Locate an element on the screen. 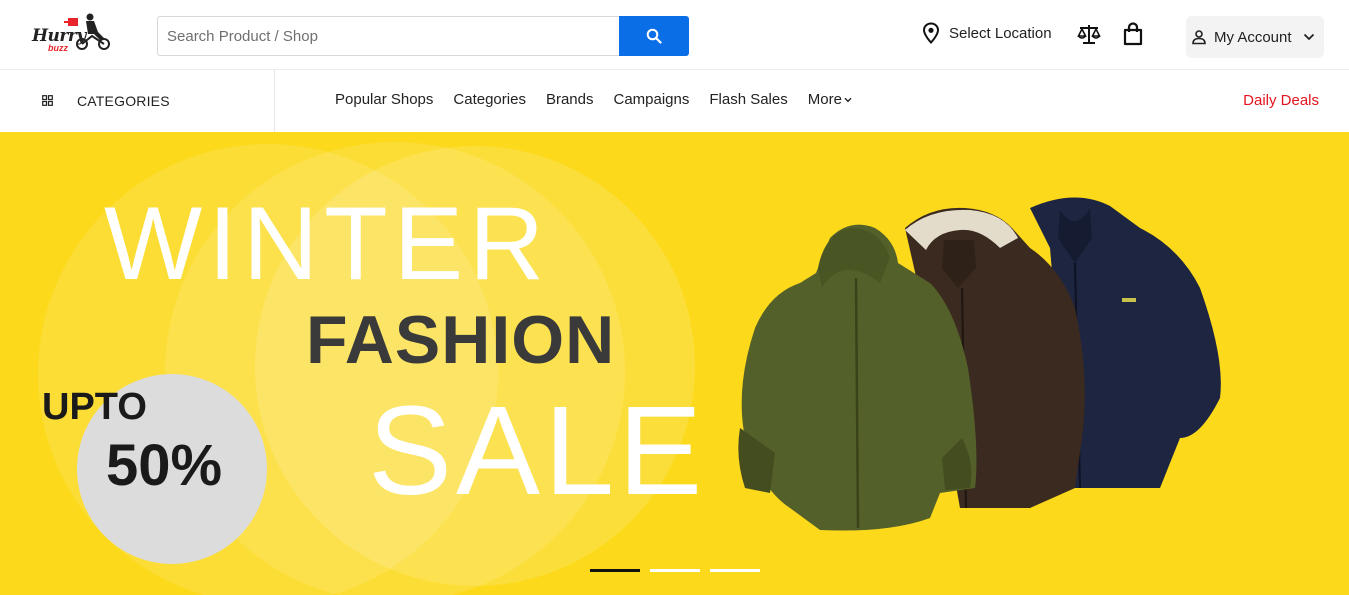 The width and height of the screenshot is (1349, 595). banner-headline-winter: WINTER is located at coordinates (327, 244).